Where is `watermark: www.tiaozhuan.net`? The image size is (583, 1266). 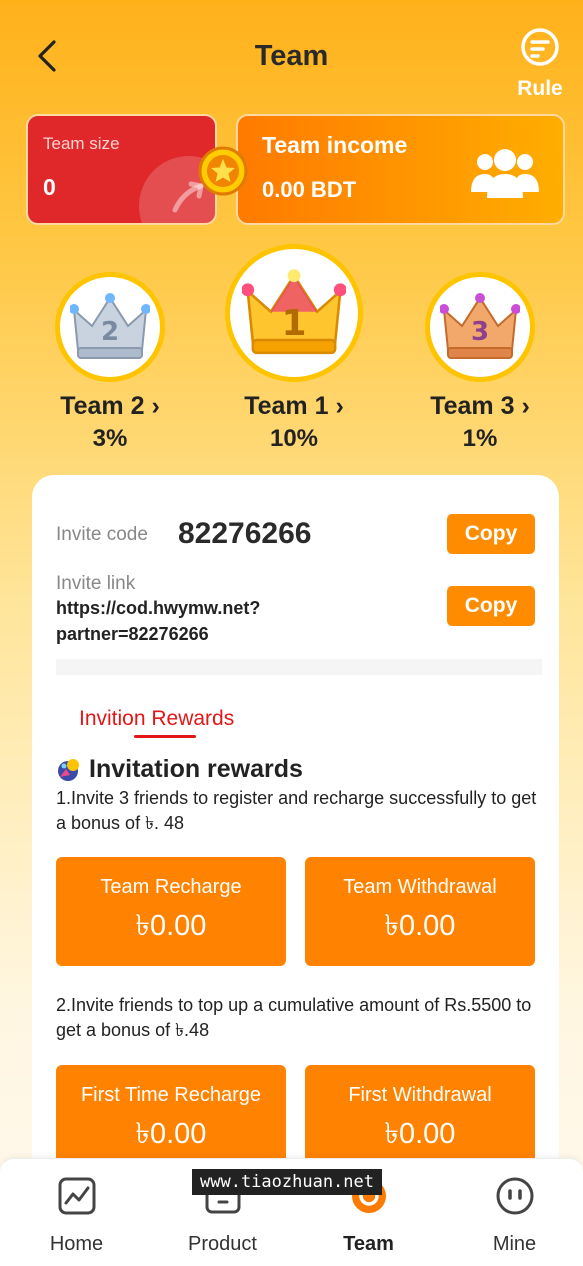 watermark: www.tiaozhuan.net is located at coordinates (287, 1182).